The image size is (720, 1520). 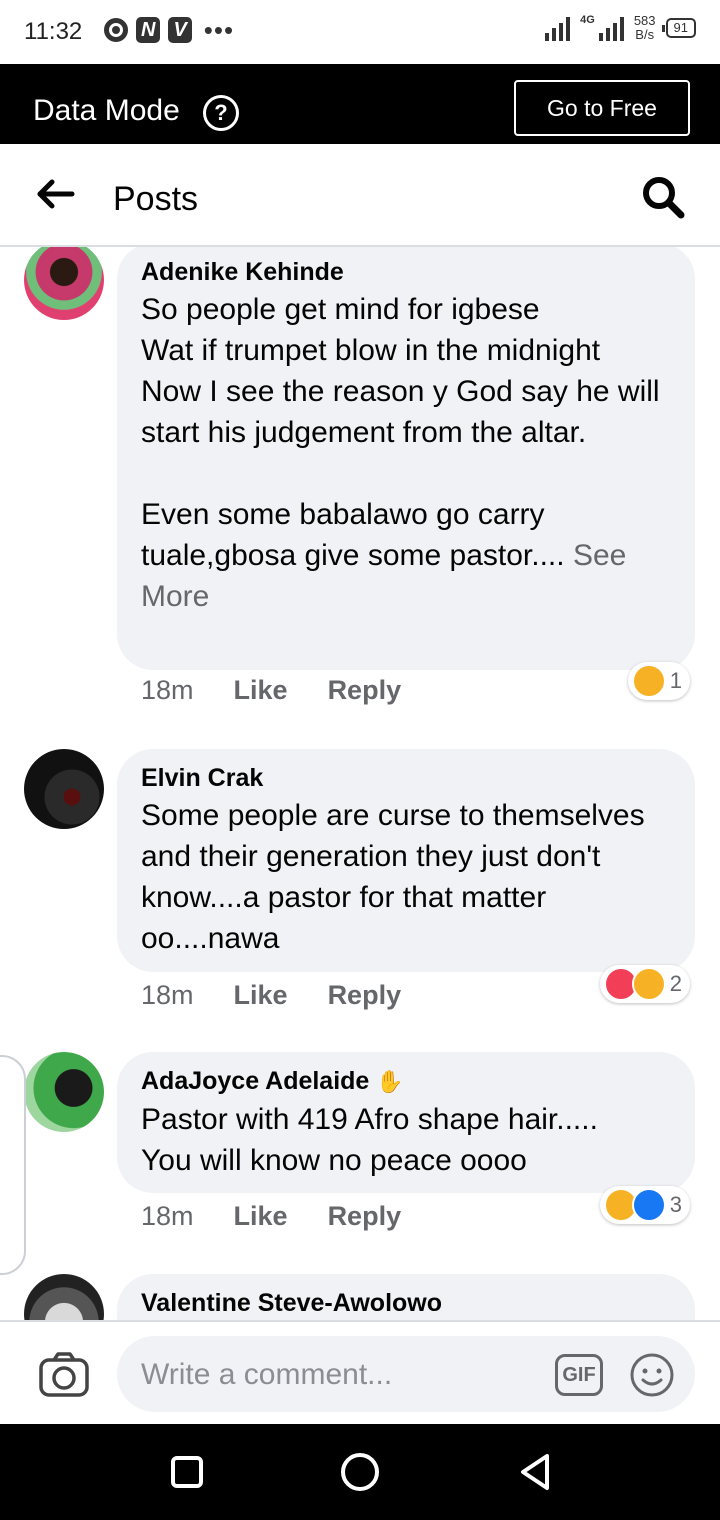 I want to click on comment-author: Valentine Steve-Awolowo, so click(x=406, y=1303).